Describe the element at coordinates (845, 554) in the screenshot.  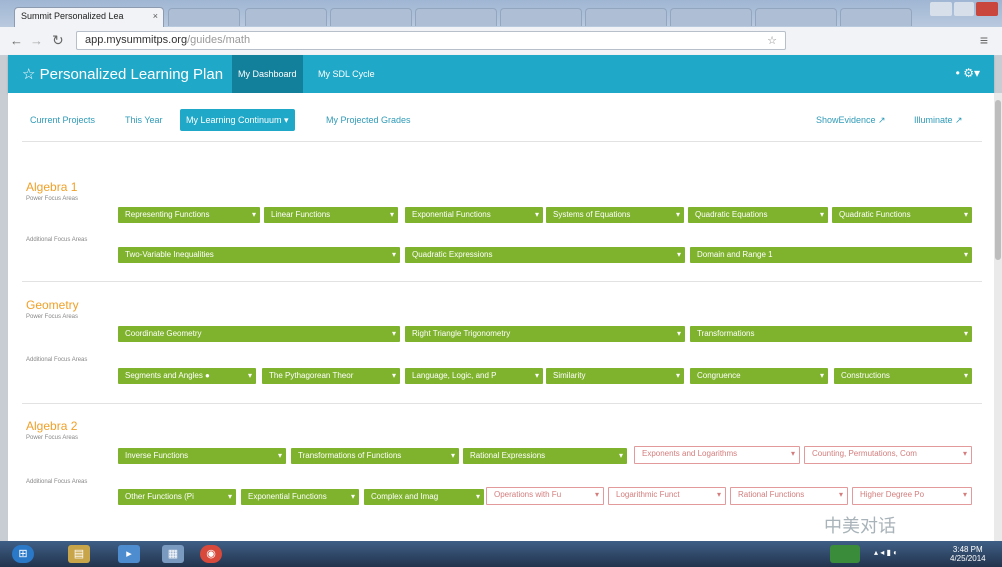
I see `tray-app-icon` at that location.